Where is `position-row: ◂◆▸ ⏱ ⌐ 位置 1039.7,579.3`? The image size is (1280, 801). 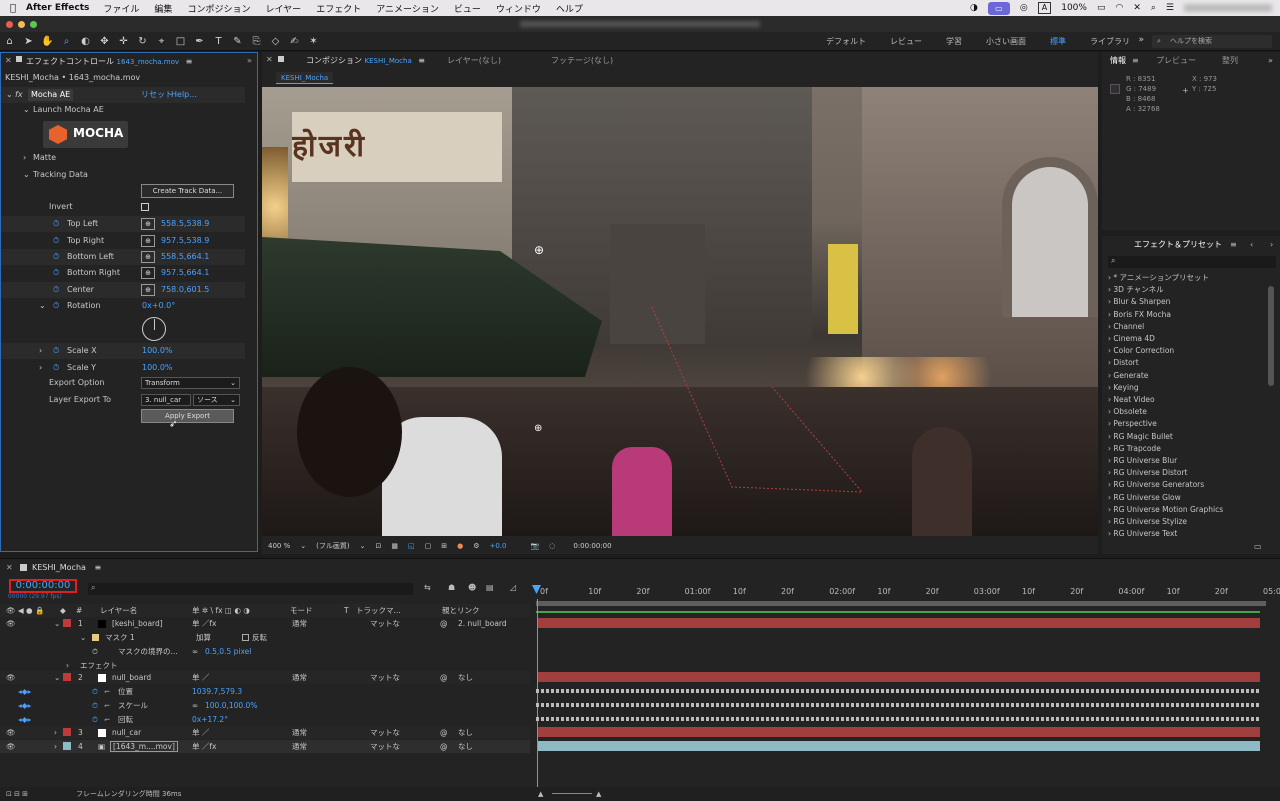
position-row: ◂◆▸ ⏱ ⌐ 位置 1039.7,579.3 is located at coordinates (265, 691).